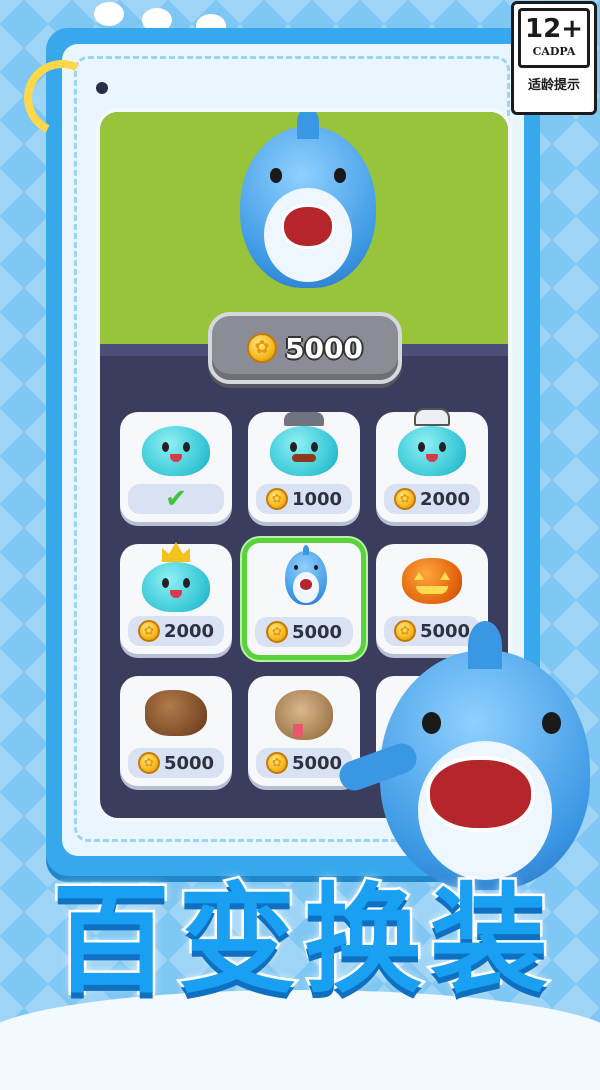 The image size is (600, 1090). What do you see at coordinates (308, 200) in the screenshot?
I see `preview-character-shark` at bounding box center [308, 200].